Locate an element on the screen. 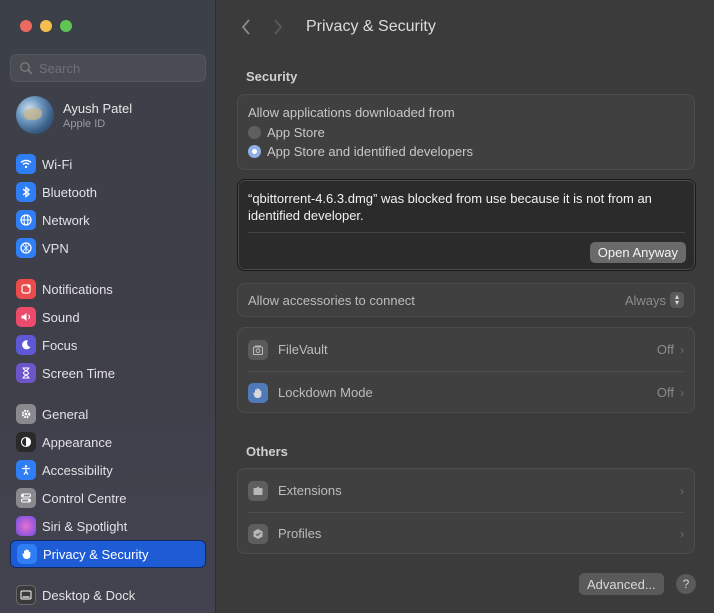  page-title: Privacy & Security is located at coordinates (371, 26).